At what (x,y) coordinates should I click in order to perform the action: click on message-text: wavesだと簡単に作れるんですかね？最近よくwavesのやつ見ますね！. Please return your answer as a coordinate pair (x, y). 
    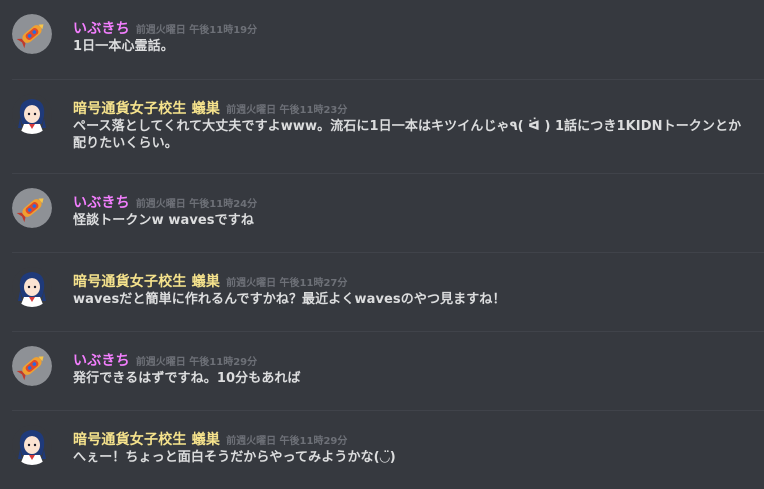
    Looking at the image, I should click on (289, 299).